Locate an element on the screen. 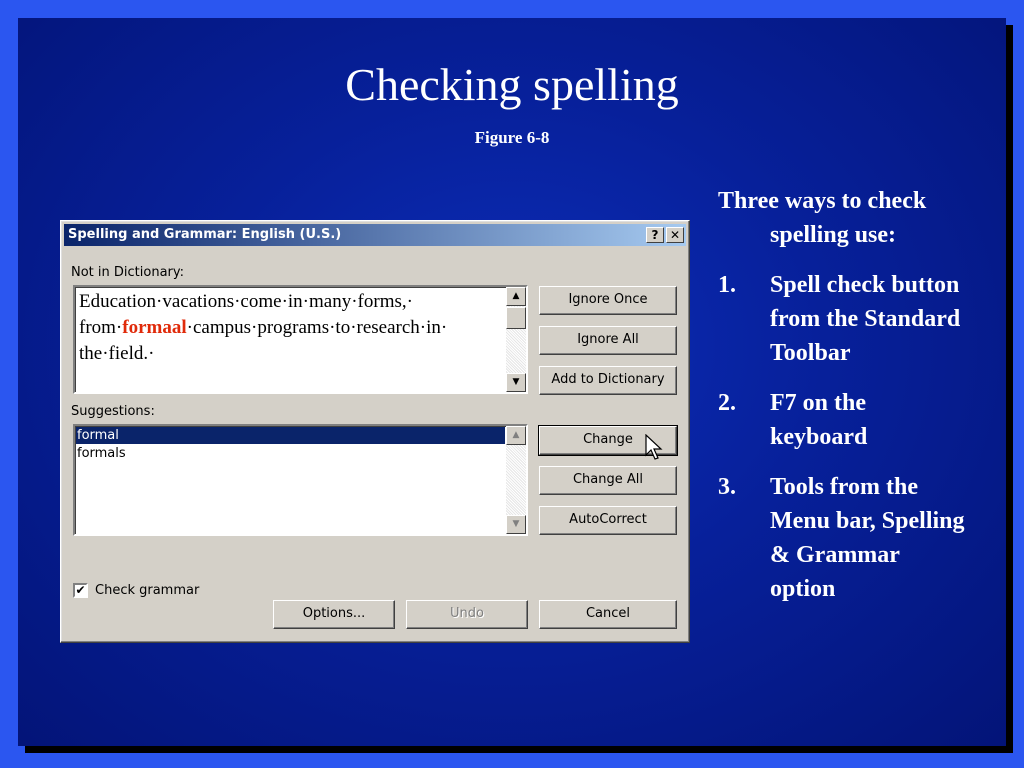  notes-item-text: F7 on the keyboard is located at coordinates (819, 420).